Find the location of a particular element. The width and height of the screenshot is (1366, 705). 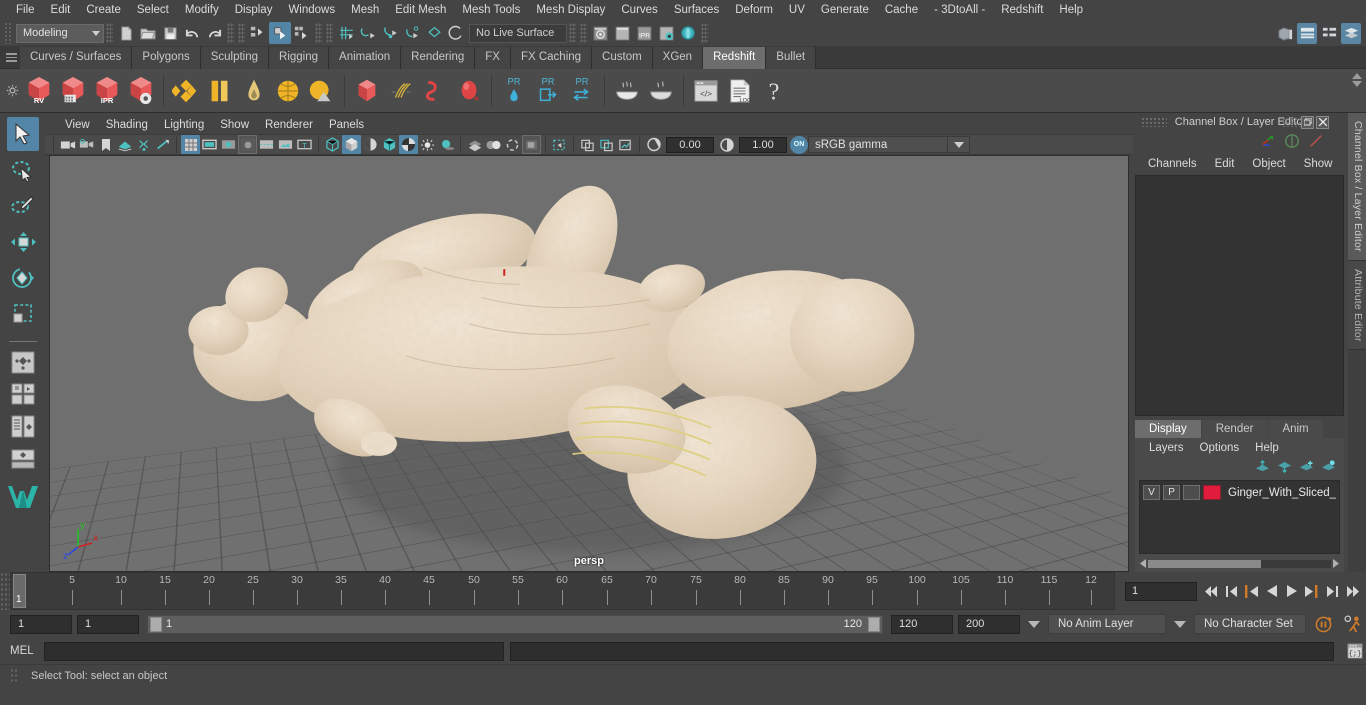

channel-box-menu-show: Show is located at coordinates (1318, 164).